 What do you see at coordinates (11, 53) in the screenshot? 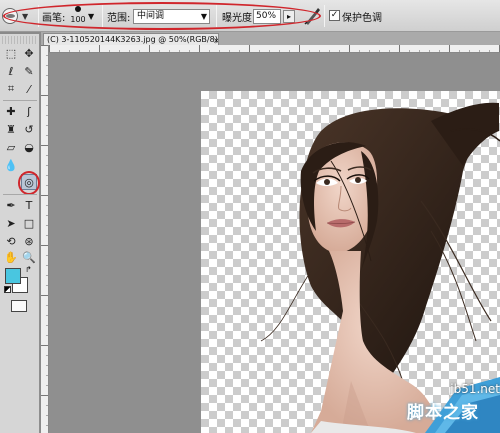
I see `marquee-tool-icon: ⬚` at bounding box center [11, 53].